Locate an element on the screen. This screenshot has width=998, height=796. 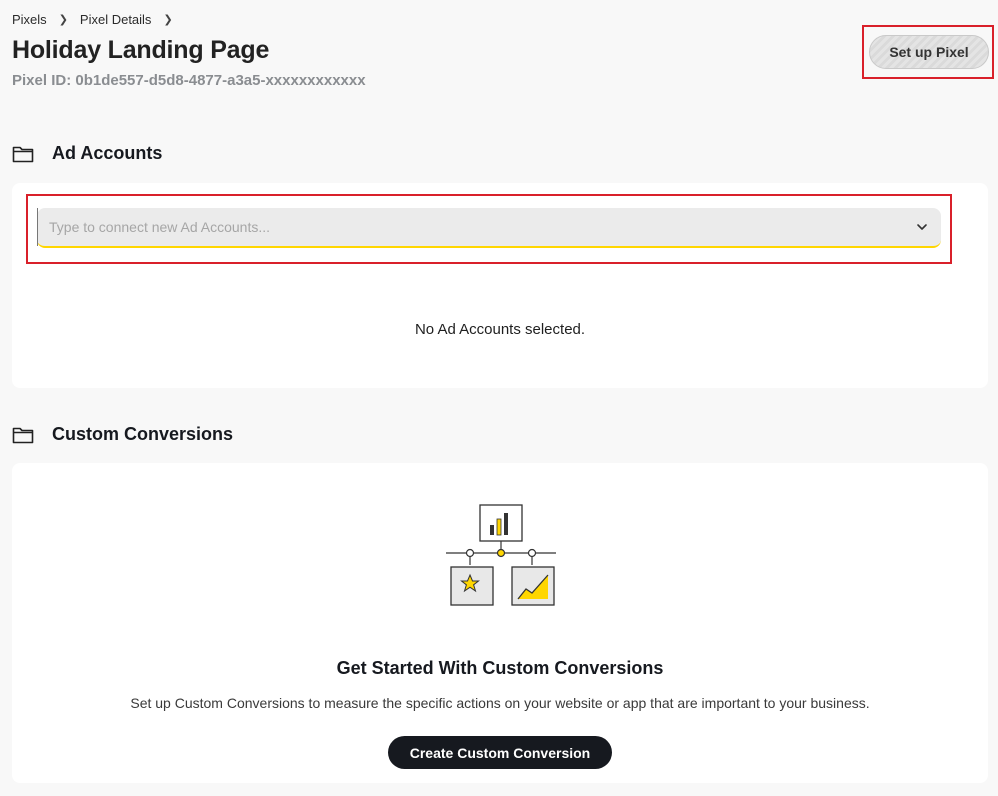
page-title: Holiday Landing Page is located at coordinates (141, 50).